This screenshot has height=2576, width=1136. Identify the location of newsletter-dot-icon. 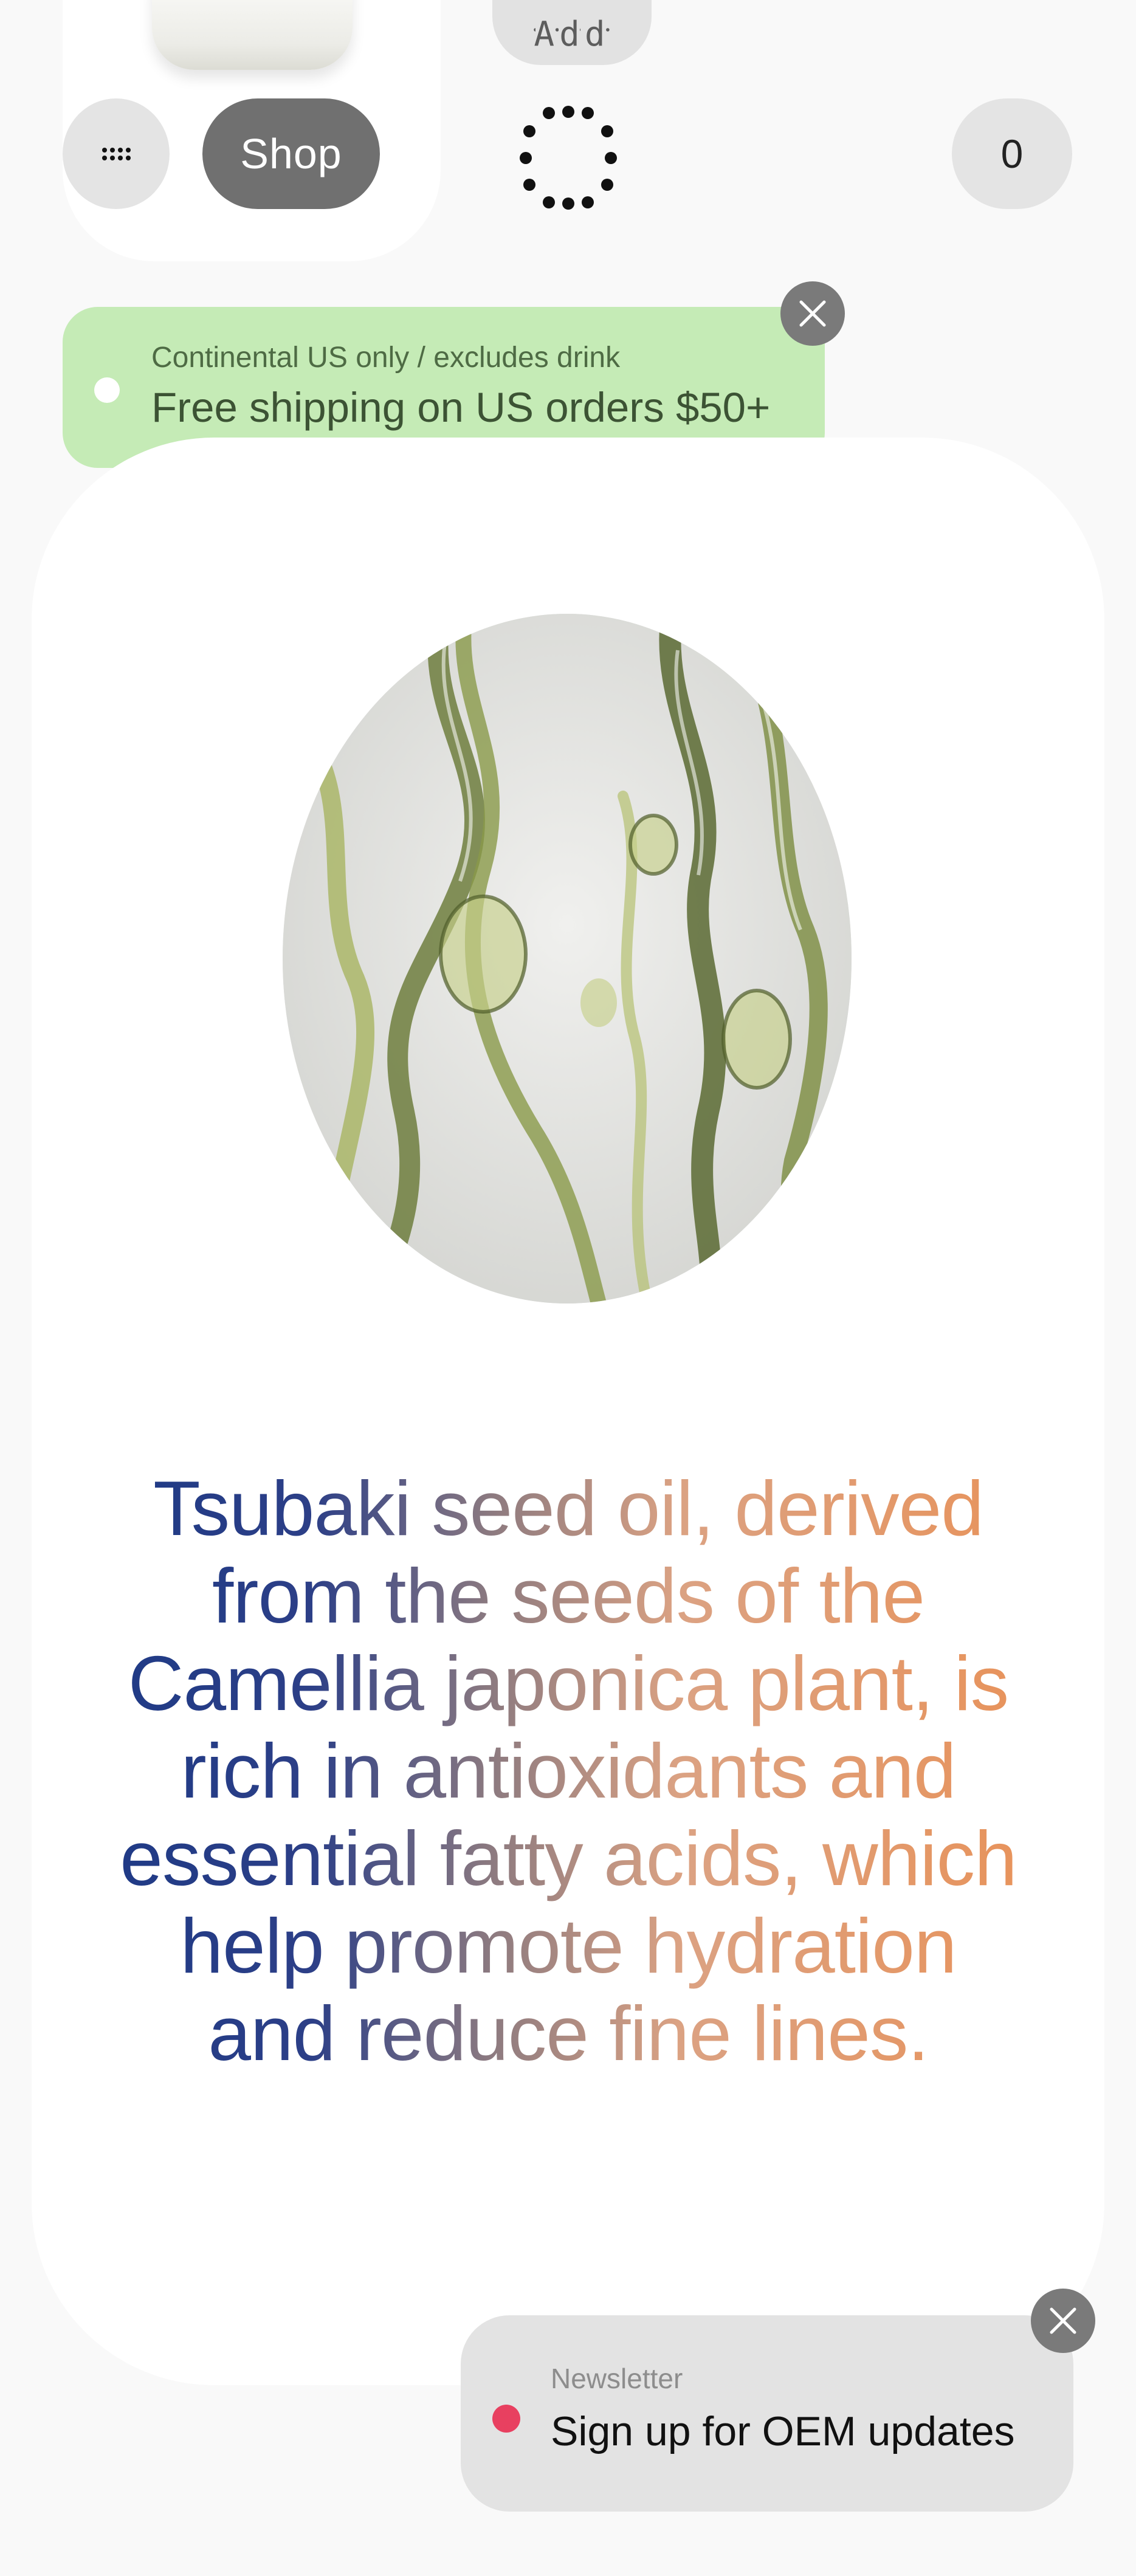
(506, 2419).